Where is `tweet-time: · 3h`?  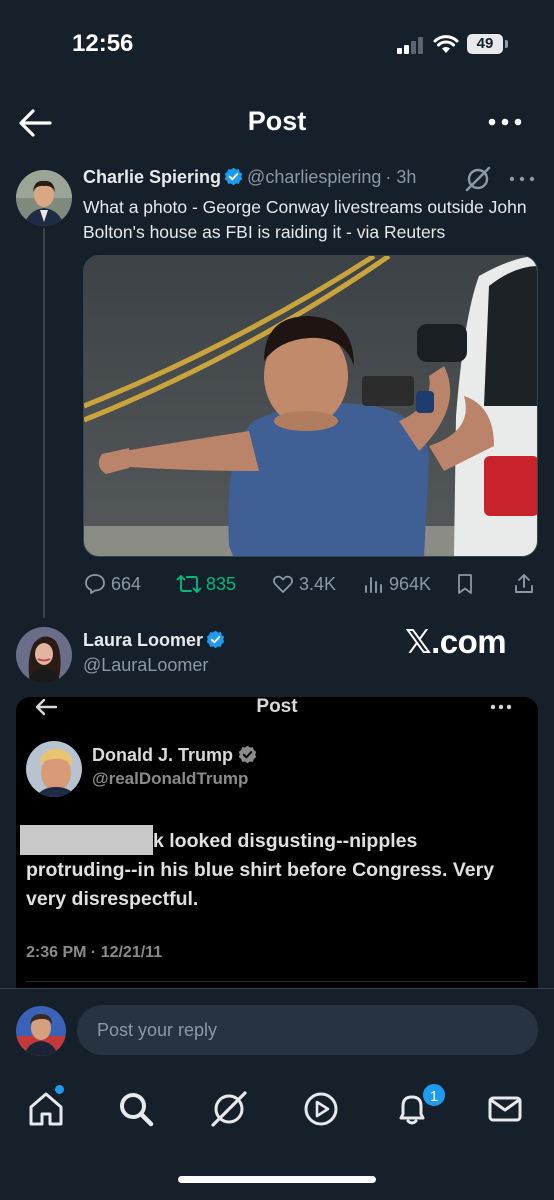 tweet-time: · 3h is located at coordinates (401, 177).